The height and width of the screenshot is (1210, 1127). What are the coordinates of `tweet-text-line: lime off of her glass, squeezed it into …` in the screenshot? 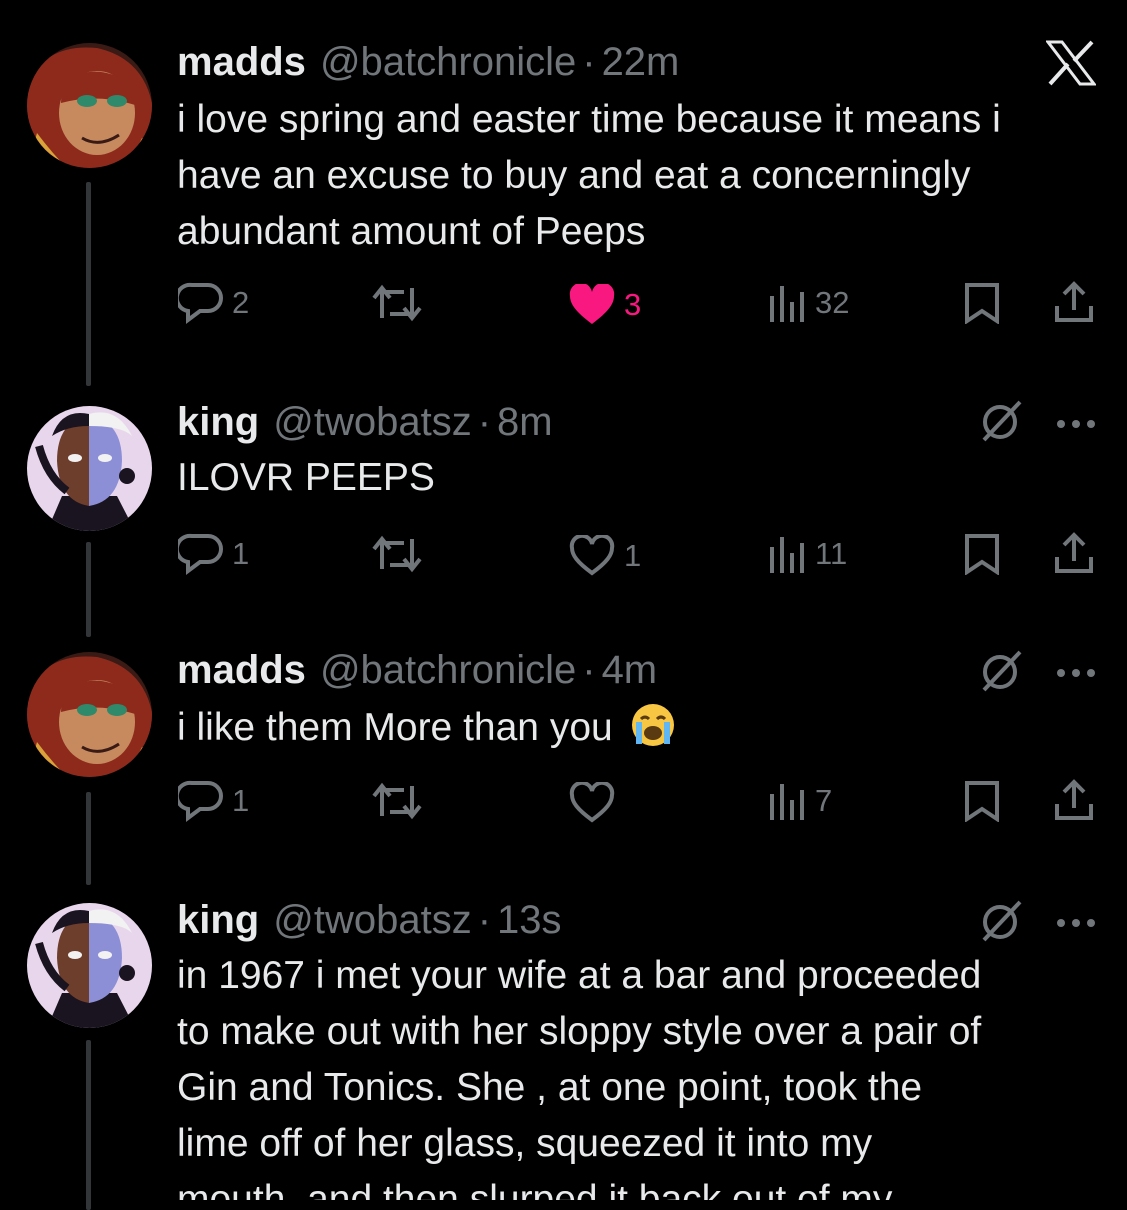 It's located at (525, 1143).